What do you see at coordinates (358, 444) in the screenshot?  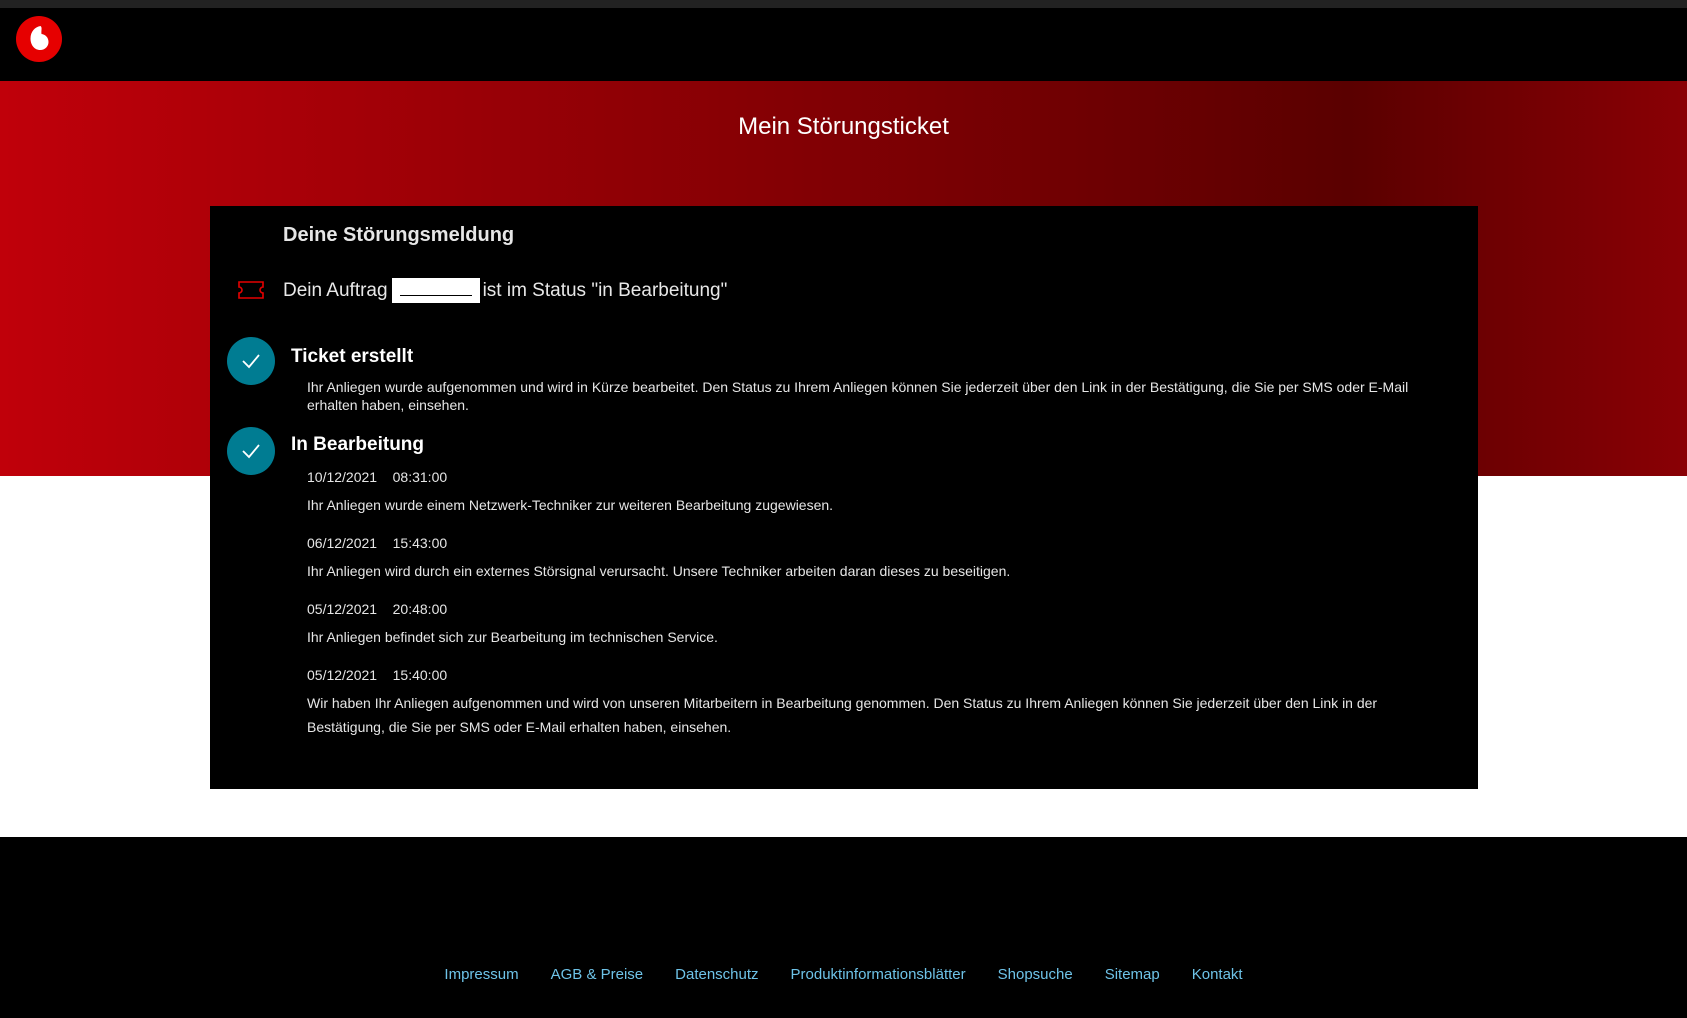 I see `step-title-in-bearbeitung: In Bearbeitung` at bounding box center [358, 444].